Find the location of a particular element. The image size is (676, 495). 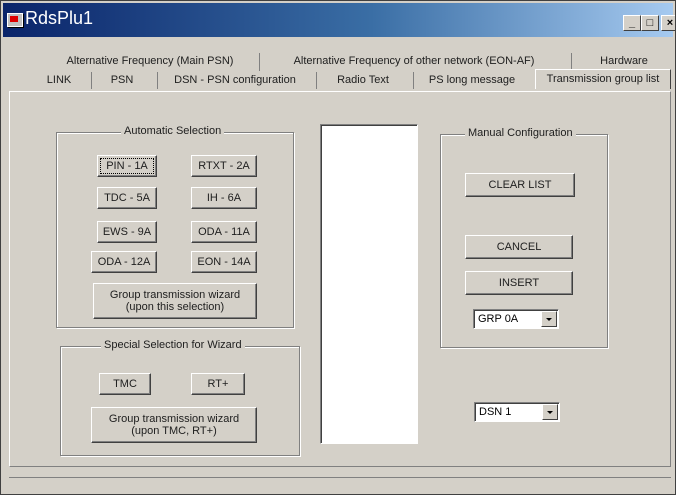

cancel-button: CANCEL is located at coordinates (519, 247).